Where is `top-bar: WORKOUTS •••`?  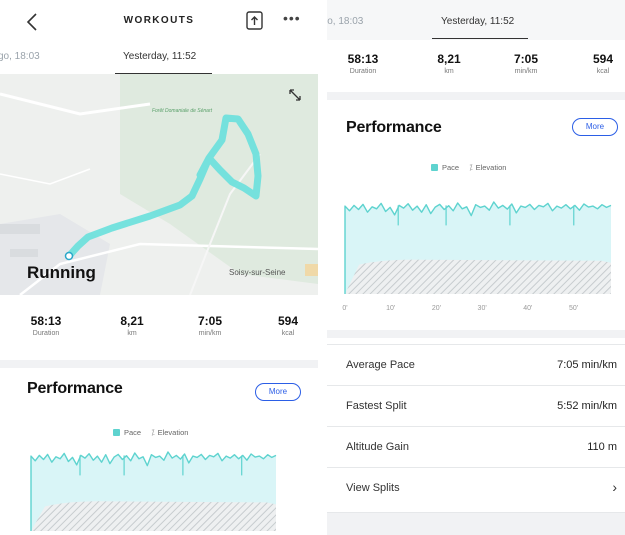 top-bar: WORKOUTS ••• is located at coordinates (159, 22).